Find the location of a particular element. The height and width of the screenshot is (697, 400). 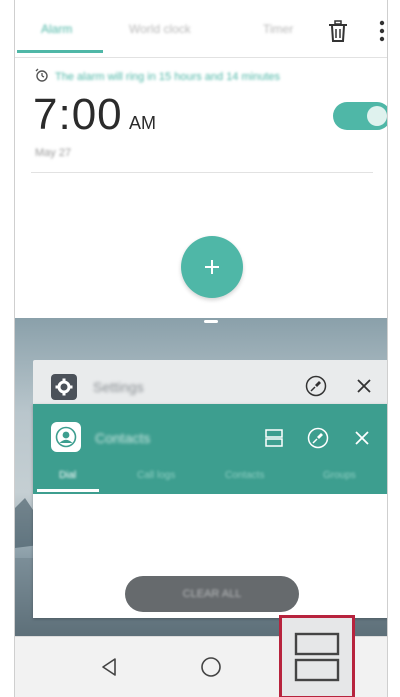

add-alarm-button is located at coordinates (212, 267).